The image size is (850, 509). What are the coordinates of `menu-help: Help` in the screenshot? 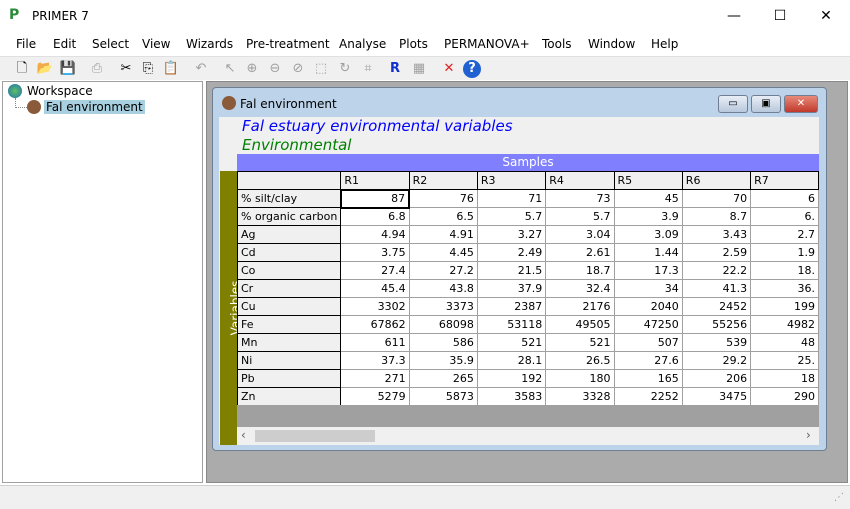 It's located at (664, 44).